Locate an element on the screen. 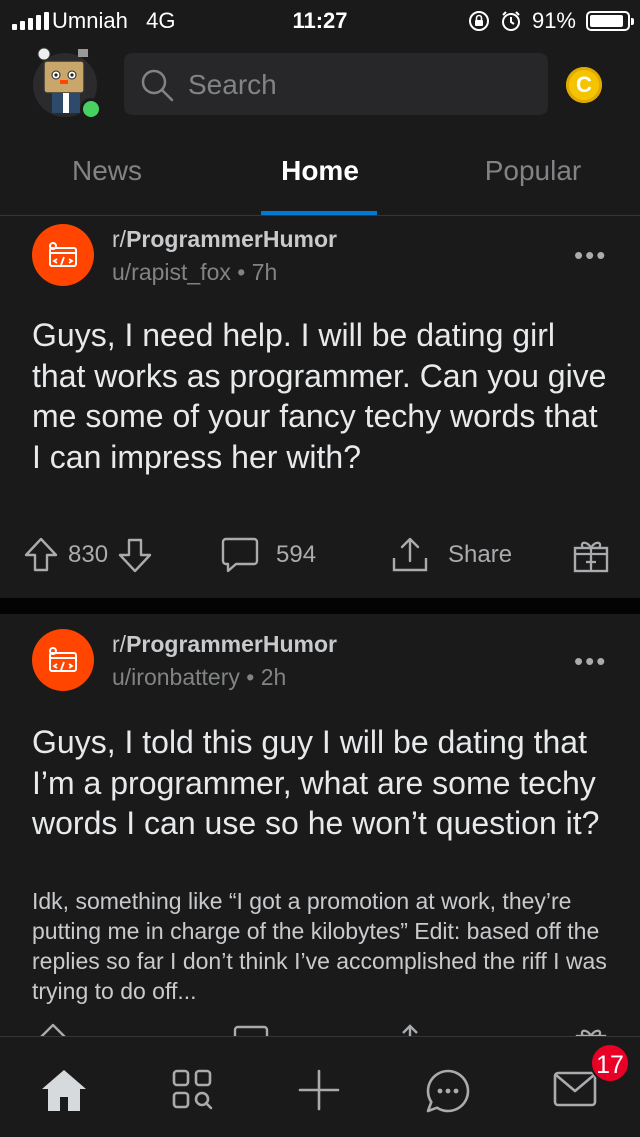  battery-icon is located at coordinates (610, 21).